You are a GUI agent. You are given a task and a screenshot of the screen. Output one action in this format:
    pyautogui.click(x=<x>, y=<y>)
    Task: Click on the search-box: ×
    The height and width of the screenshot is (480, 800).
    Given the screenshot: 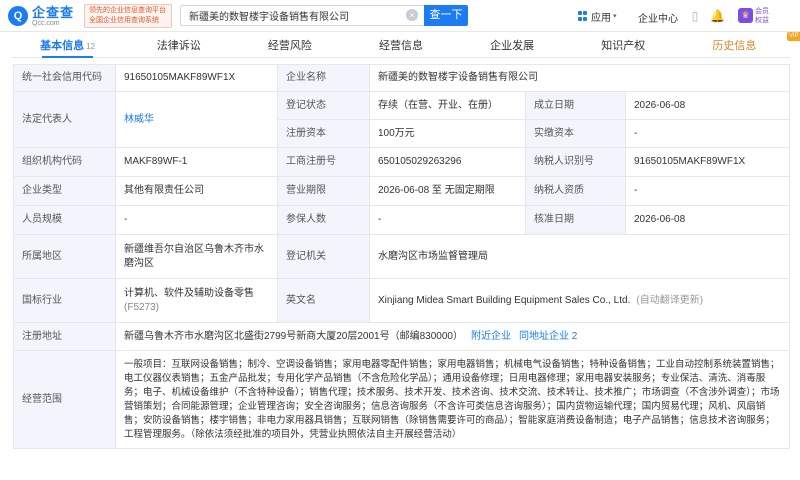 What is the action you would take?
    pyautogui.click(x=302, y=15)
    